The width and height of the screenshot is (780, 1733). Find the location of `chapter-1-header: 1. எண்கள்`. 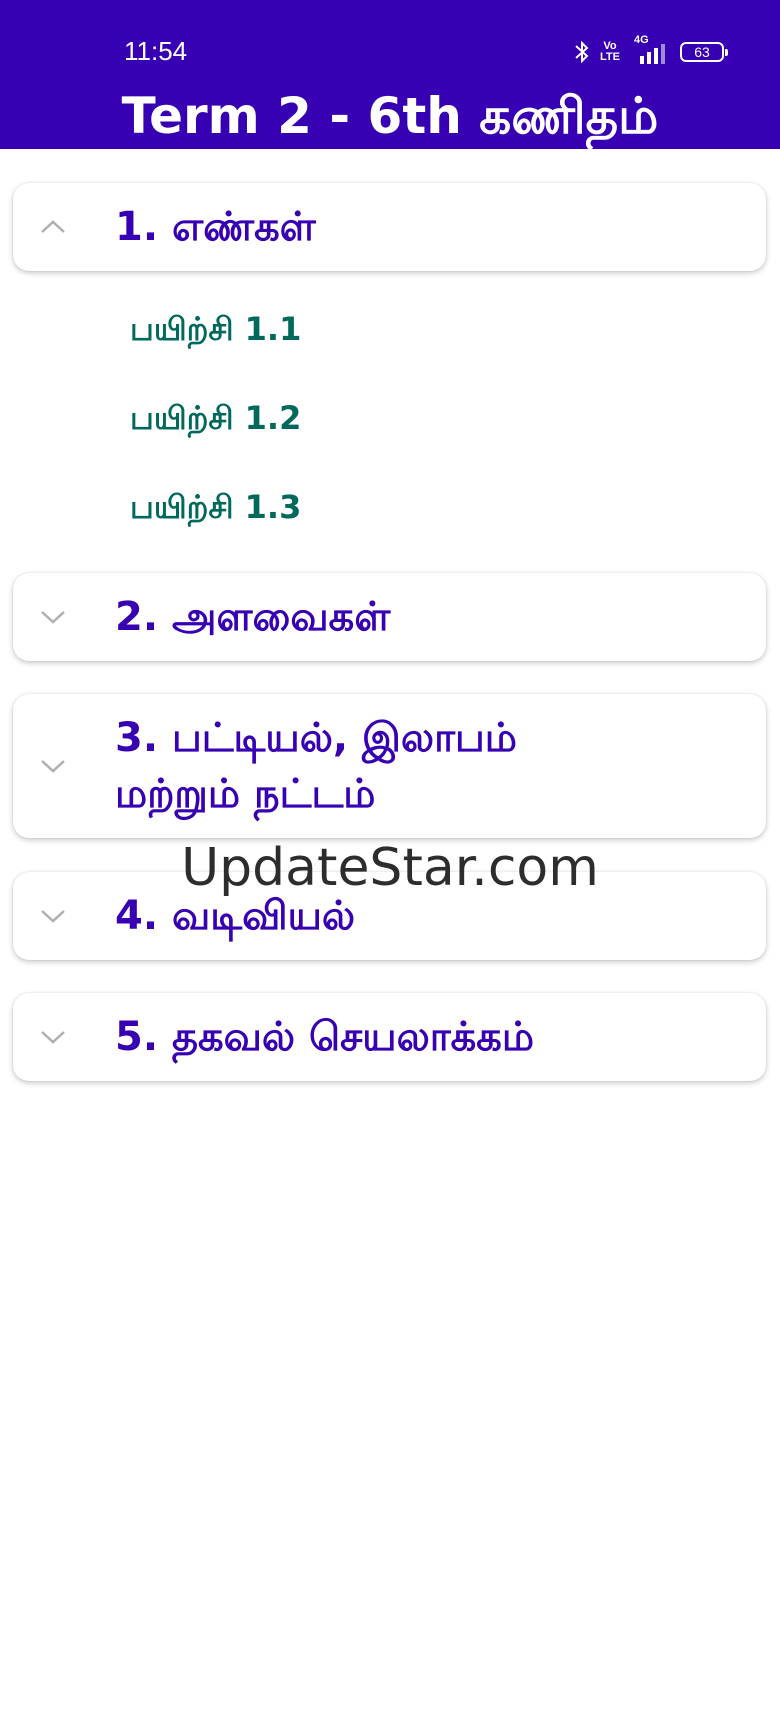

chapter-1-header: 1. எண்கள் is located at coordinates (389, 227).